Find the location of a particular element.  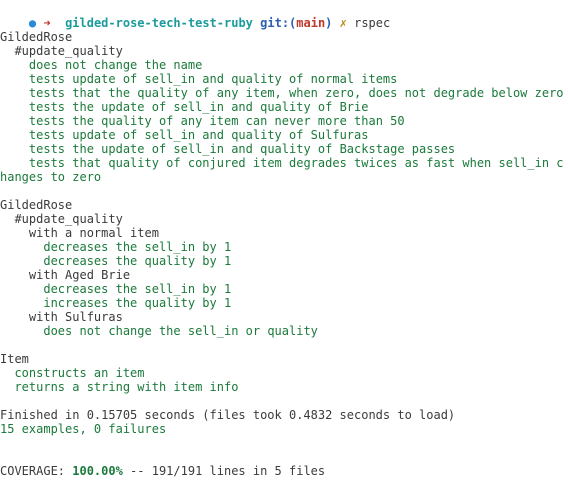

dirty-marker-icon: ✗ is located at coordinates (343, 23).